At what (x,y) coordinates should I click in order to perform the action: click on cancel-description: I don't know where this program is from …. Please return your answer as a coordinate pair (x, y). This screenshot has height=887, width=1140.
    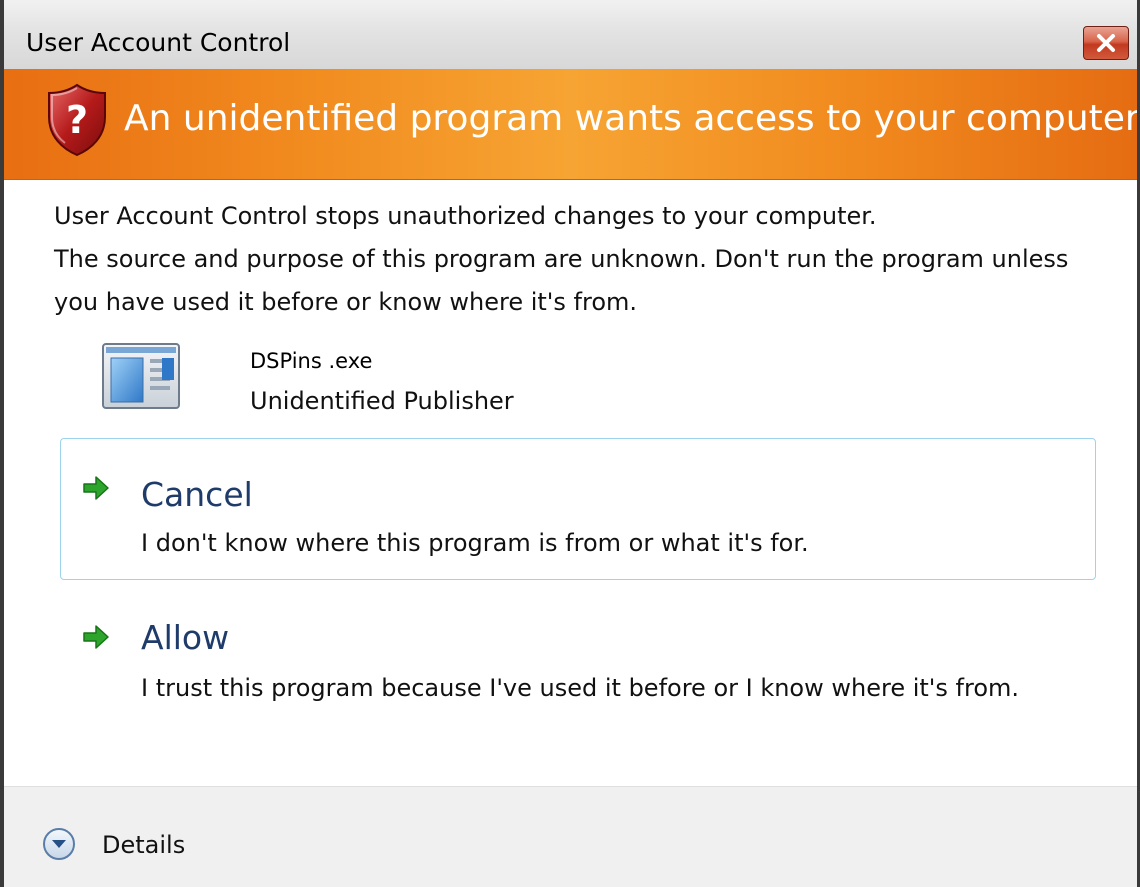
    Looking at the image, I should click on (475, 543).